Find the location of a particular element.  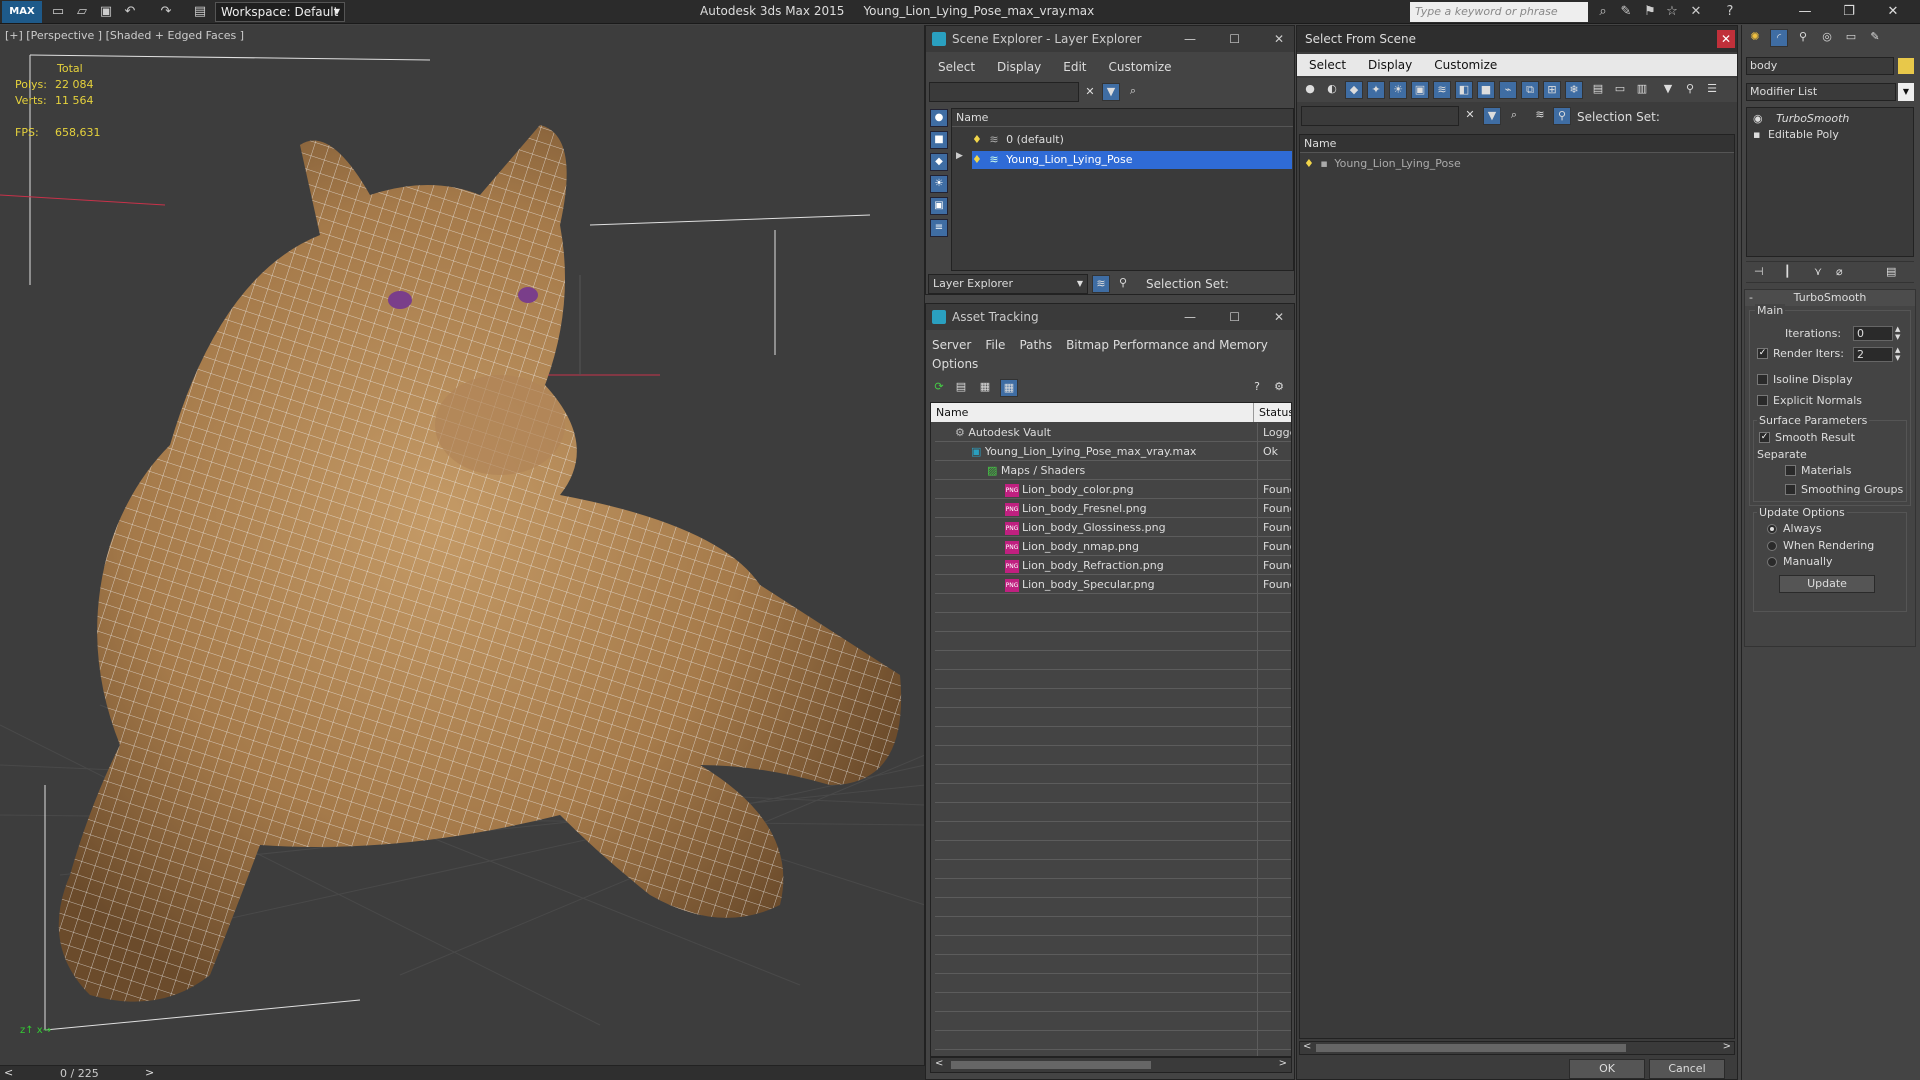

display-objects-icon: ● is located at coordinates (939, 118).